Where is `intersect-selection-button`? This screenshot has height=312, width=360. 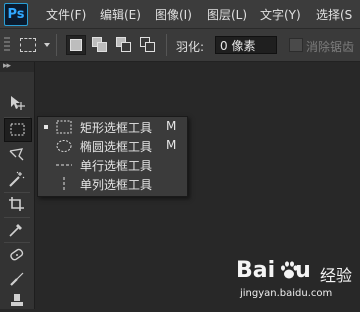 intersect-selection-button is located at coordinates (147, 44).